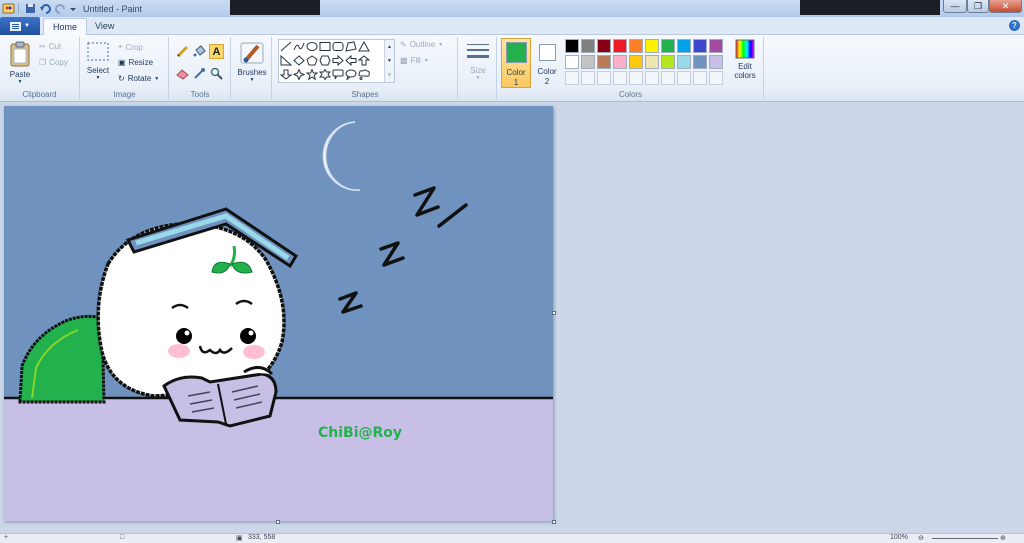 This screenshot has height=543, width=1024. I want to click on left-arrow-shape-icon, so click(351, 60).